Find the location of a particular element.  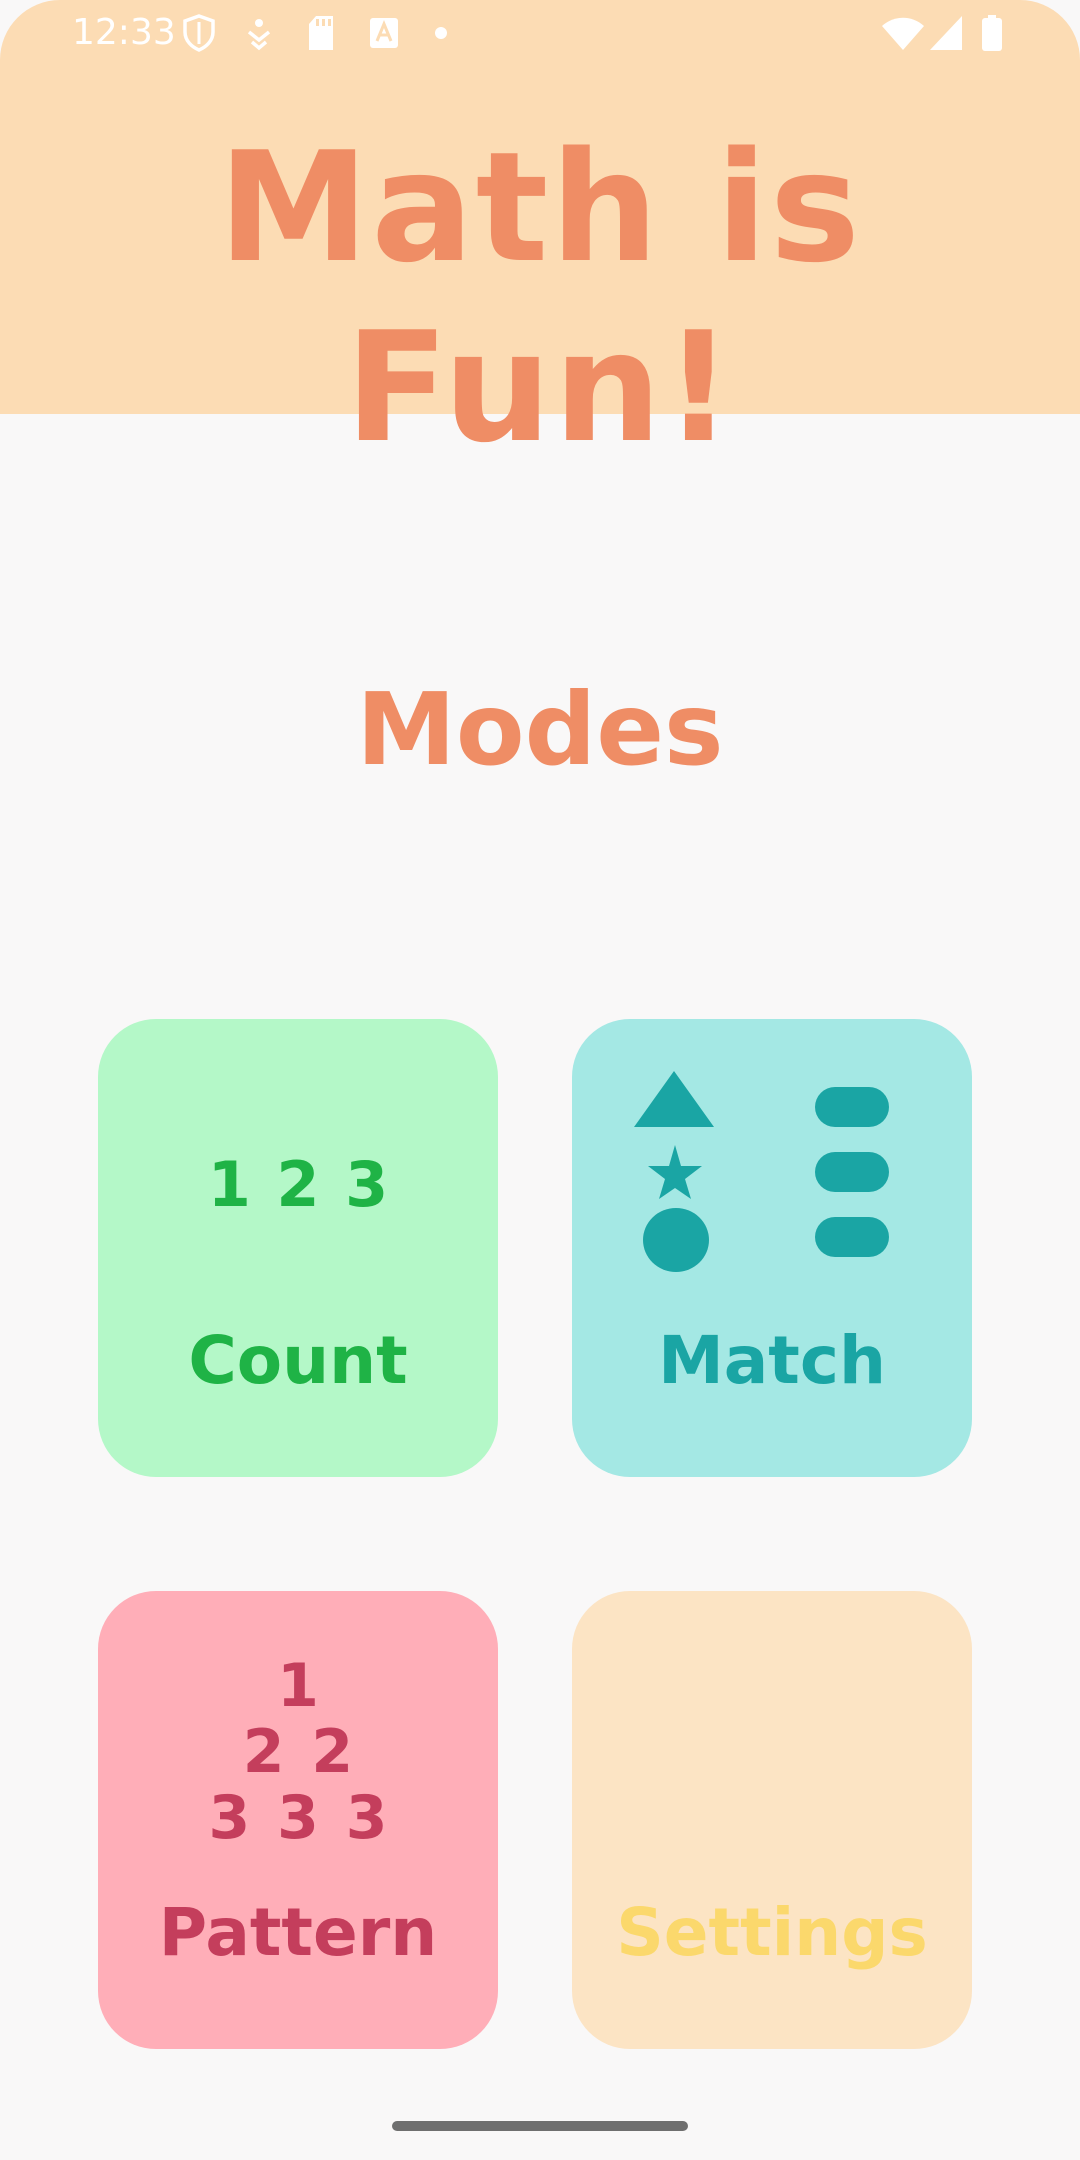

pattern-numbers-icon: 1 2 2 3 3 3 is located at coordinates (298, 1752).